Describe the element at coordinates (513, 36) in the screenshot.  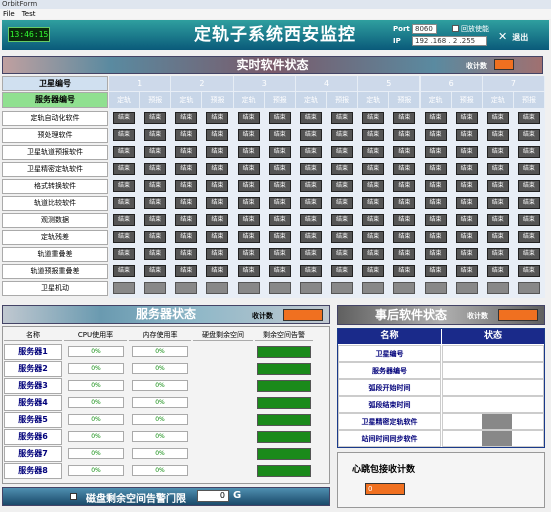
I see `exit-button: ✕ 退出` at that location.